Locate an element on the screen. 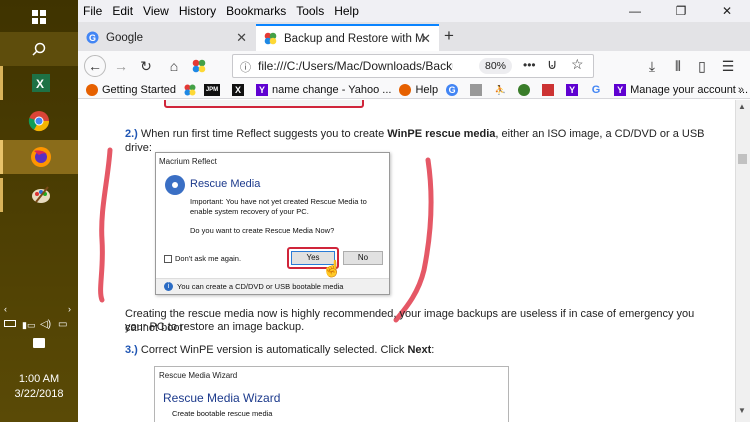 This screenshot has width=750, height=422. bookmark-jpm: JPM is located at coordinates (214, 89).